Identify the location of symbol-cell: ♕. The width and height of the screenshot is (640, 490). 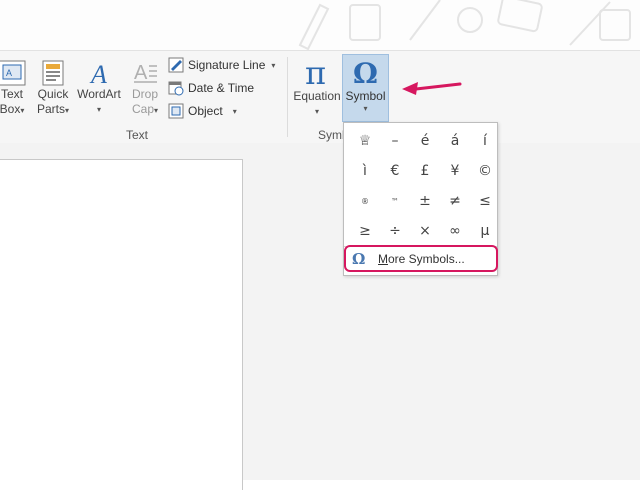
(365, 141).